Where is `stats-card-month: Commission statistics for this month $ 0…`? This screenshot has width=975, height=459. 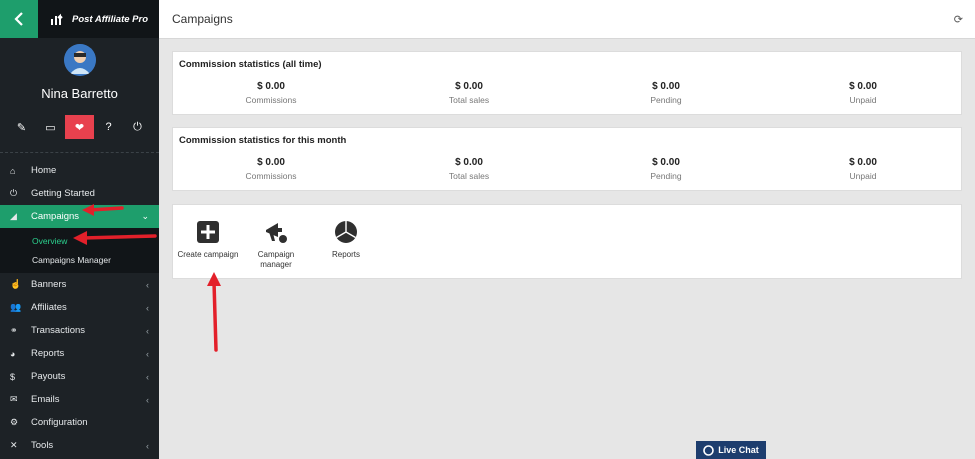
stats-card-month: Commission statistics for this month $ 0… is located at coordinates (567, 159).